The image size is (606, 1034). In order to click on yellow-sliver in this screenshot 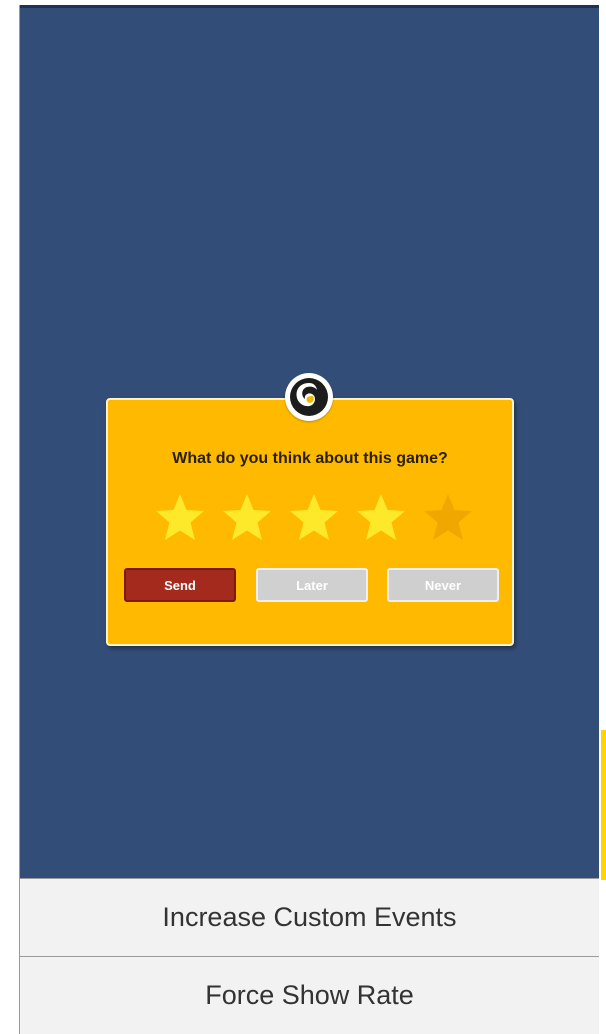, I will do `click(603, 805)`.